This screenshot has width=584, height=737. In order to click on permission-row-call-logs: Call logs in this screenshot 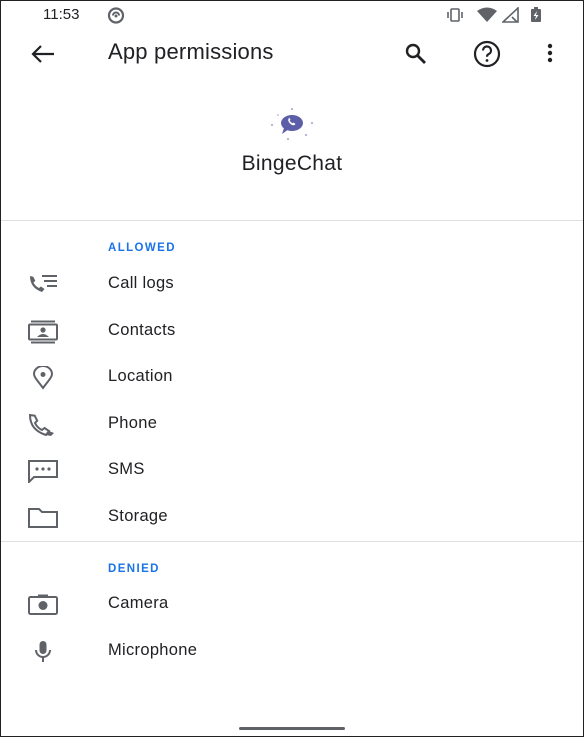, I will do `click(292, 285)`.